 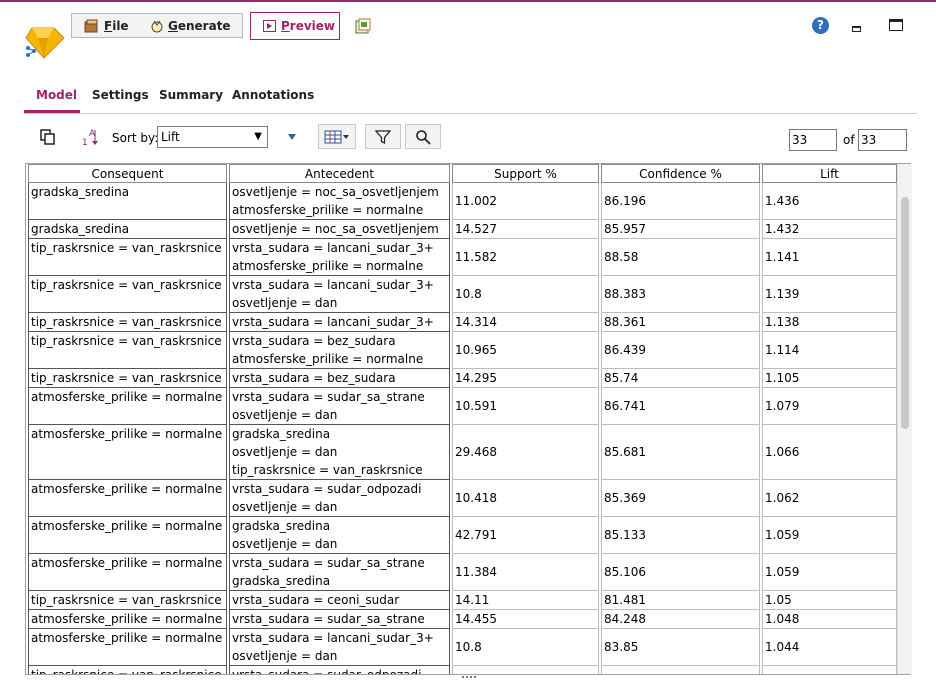 I want to click on confidence-cell: 85.106, so click(x=680, y=572).